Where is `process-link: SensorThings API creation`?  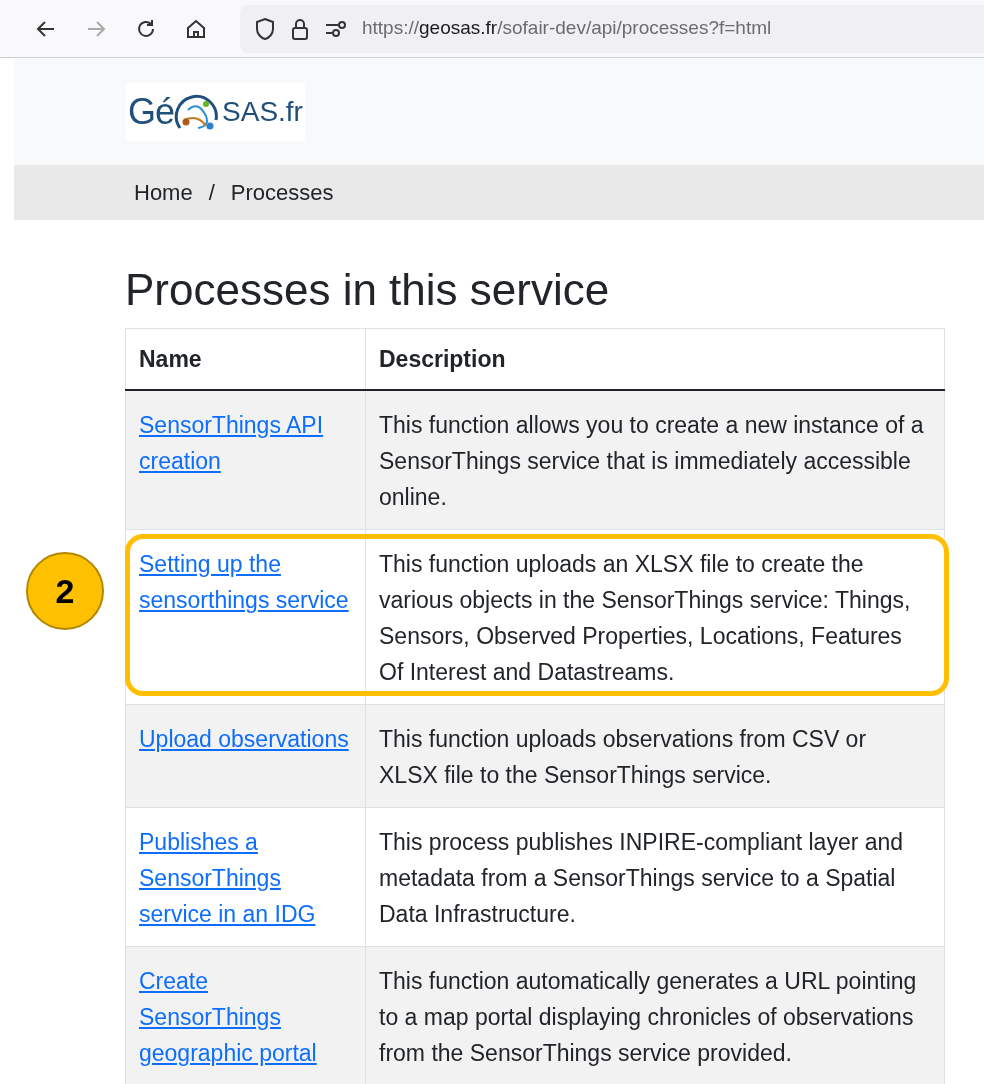
process-link: SensorThings API creation is located at coordinates (245, 443).